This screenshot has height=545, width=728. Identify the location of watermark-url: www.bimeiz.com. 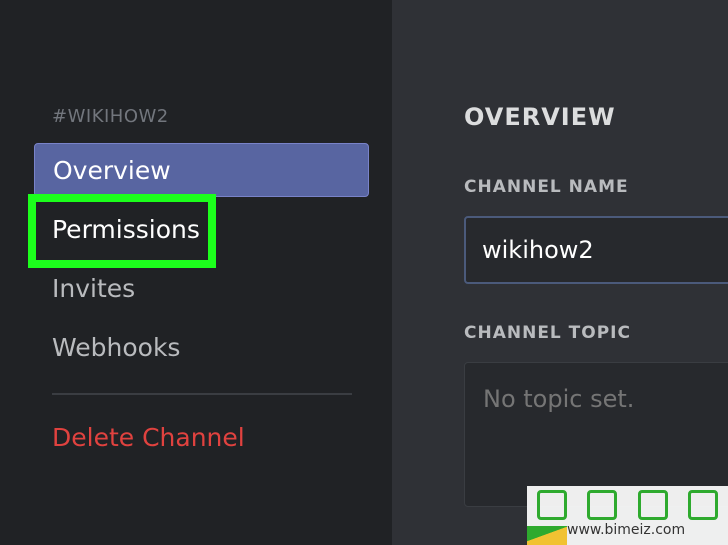
(626, 530).